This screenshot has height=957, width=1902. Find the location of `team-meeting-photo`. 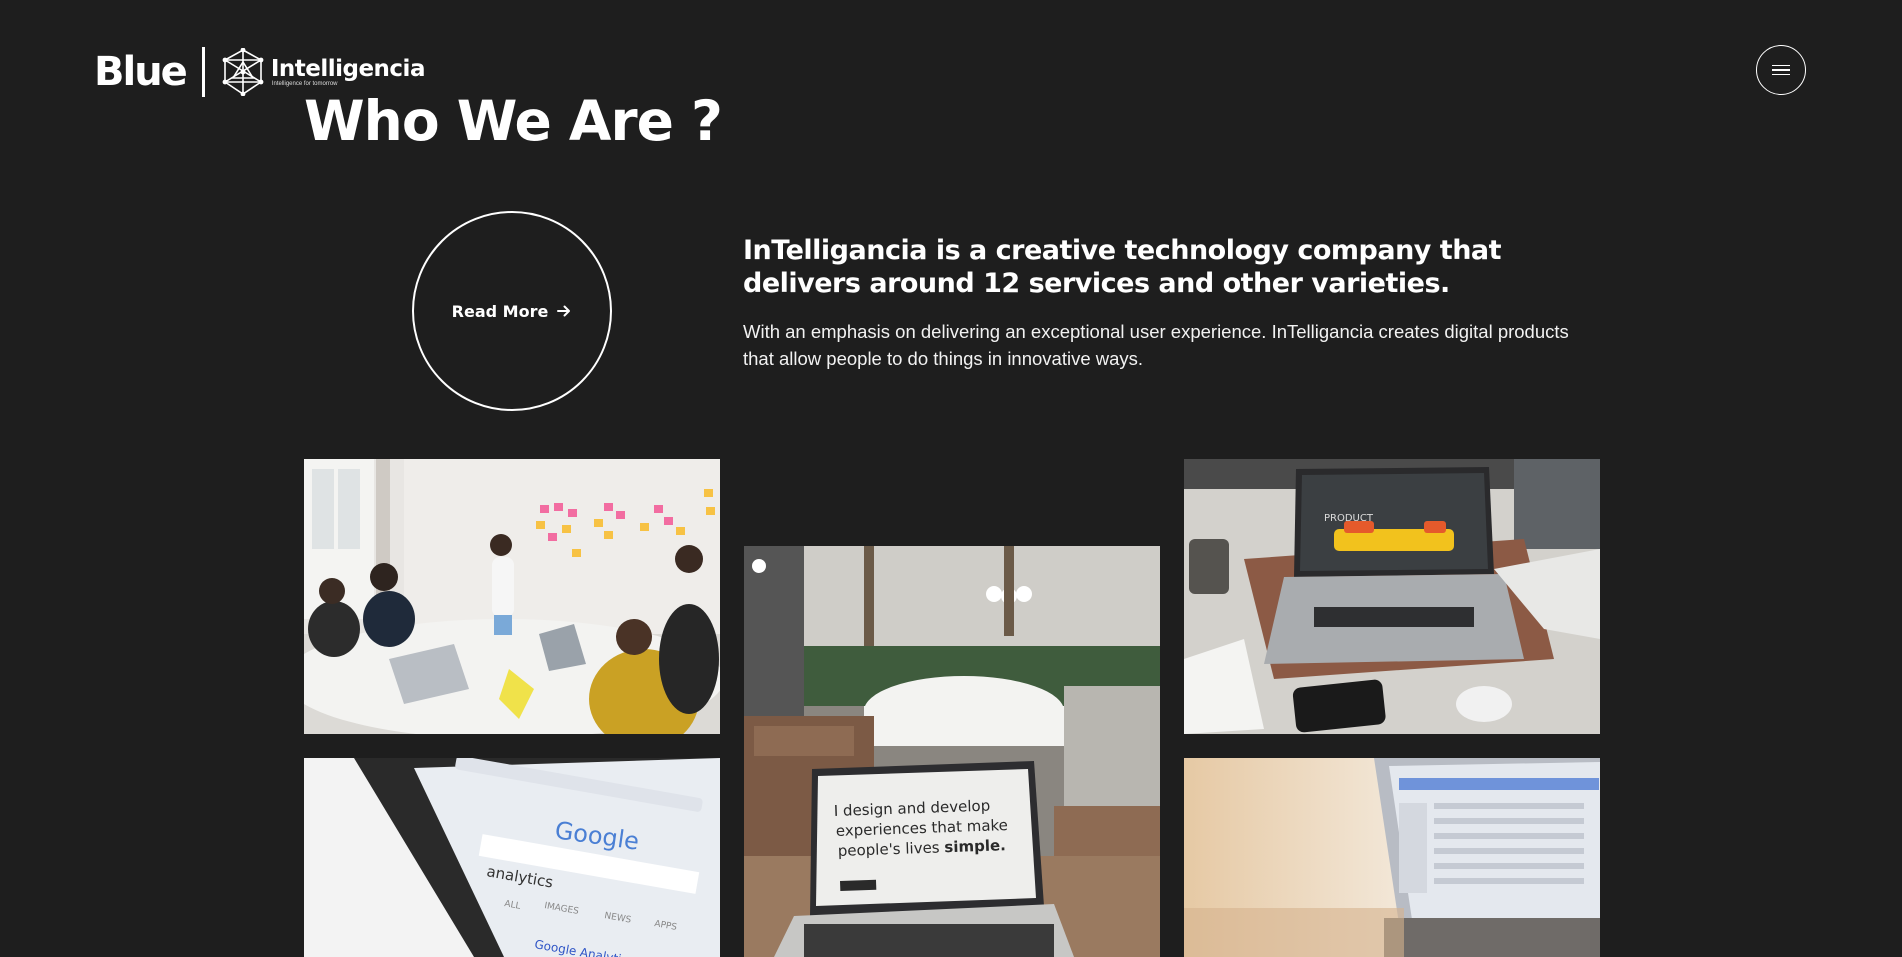

team-meeting-photo is located at coordinates (512, 596).